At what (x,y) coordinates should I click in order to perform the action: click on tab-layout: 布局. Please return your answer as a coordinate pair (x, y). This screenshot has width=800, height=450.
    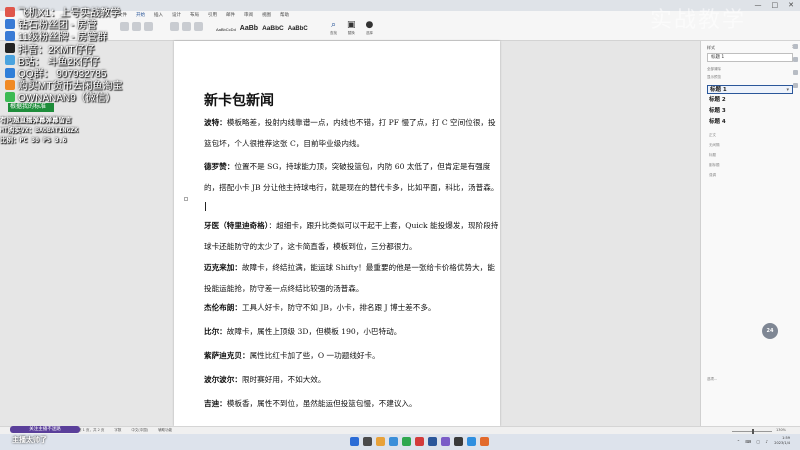
    Looking at the image, I should click on (194, 15).